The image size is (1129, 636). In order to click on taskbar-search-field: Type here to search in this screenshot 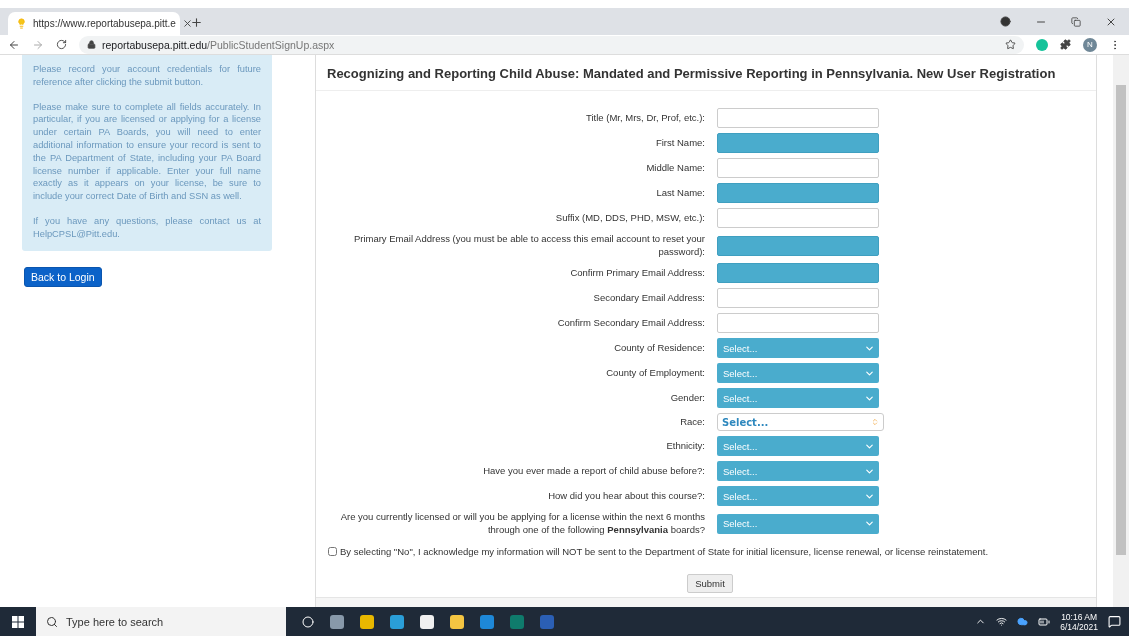, I will do `click(161, 621)`.